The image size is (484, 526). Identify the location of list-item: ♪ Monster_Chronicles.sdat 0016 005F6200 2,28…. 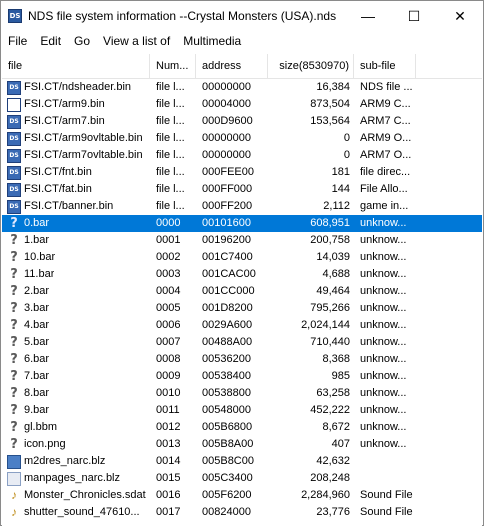
(242, 495).